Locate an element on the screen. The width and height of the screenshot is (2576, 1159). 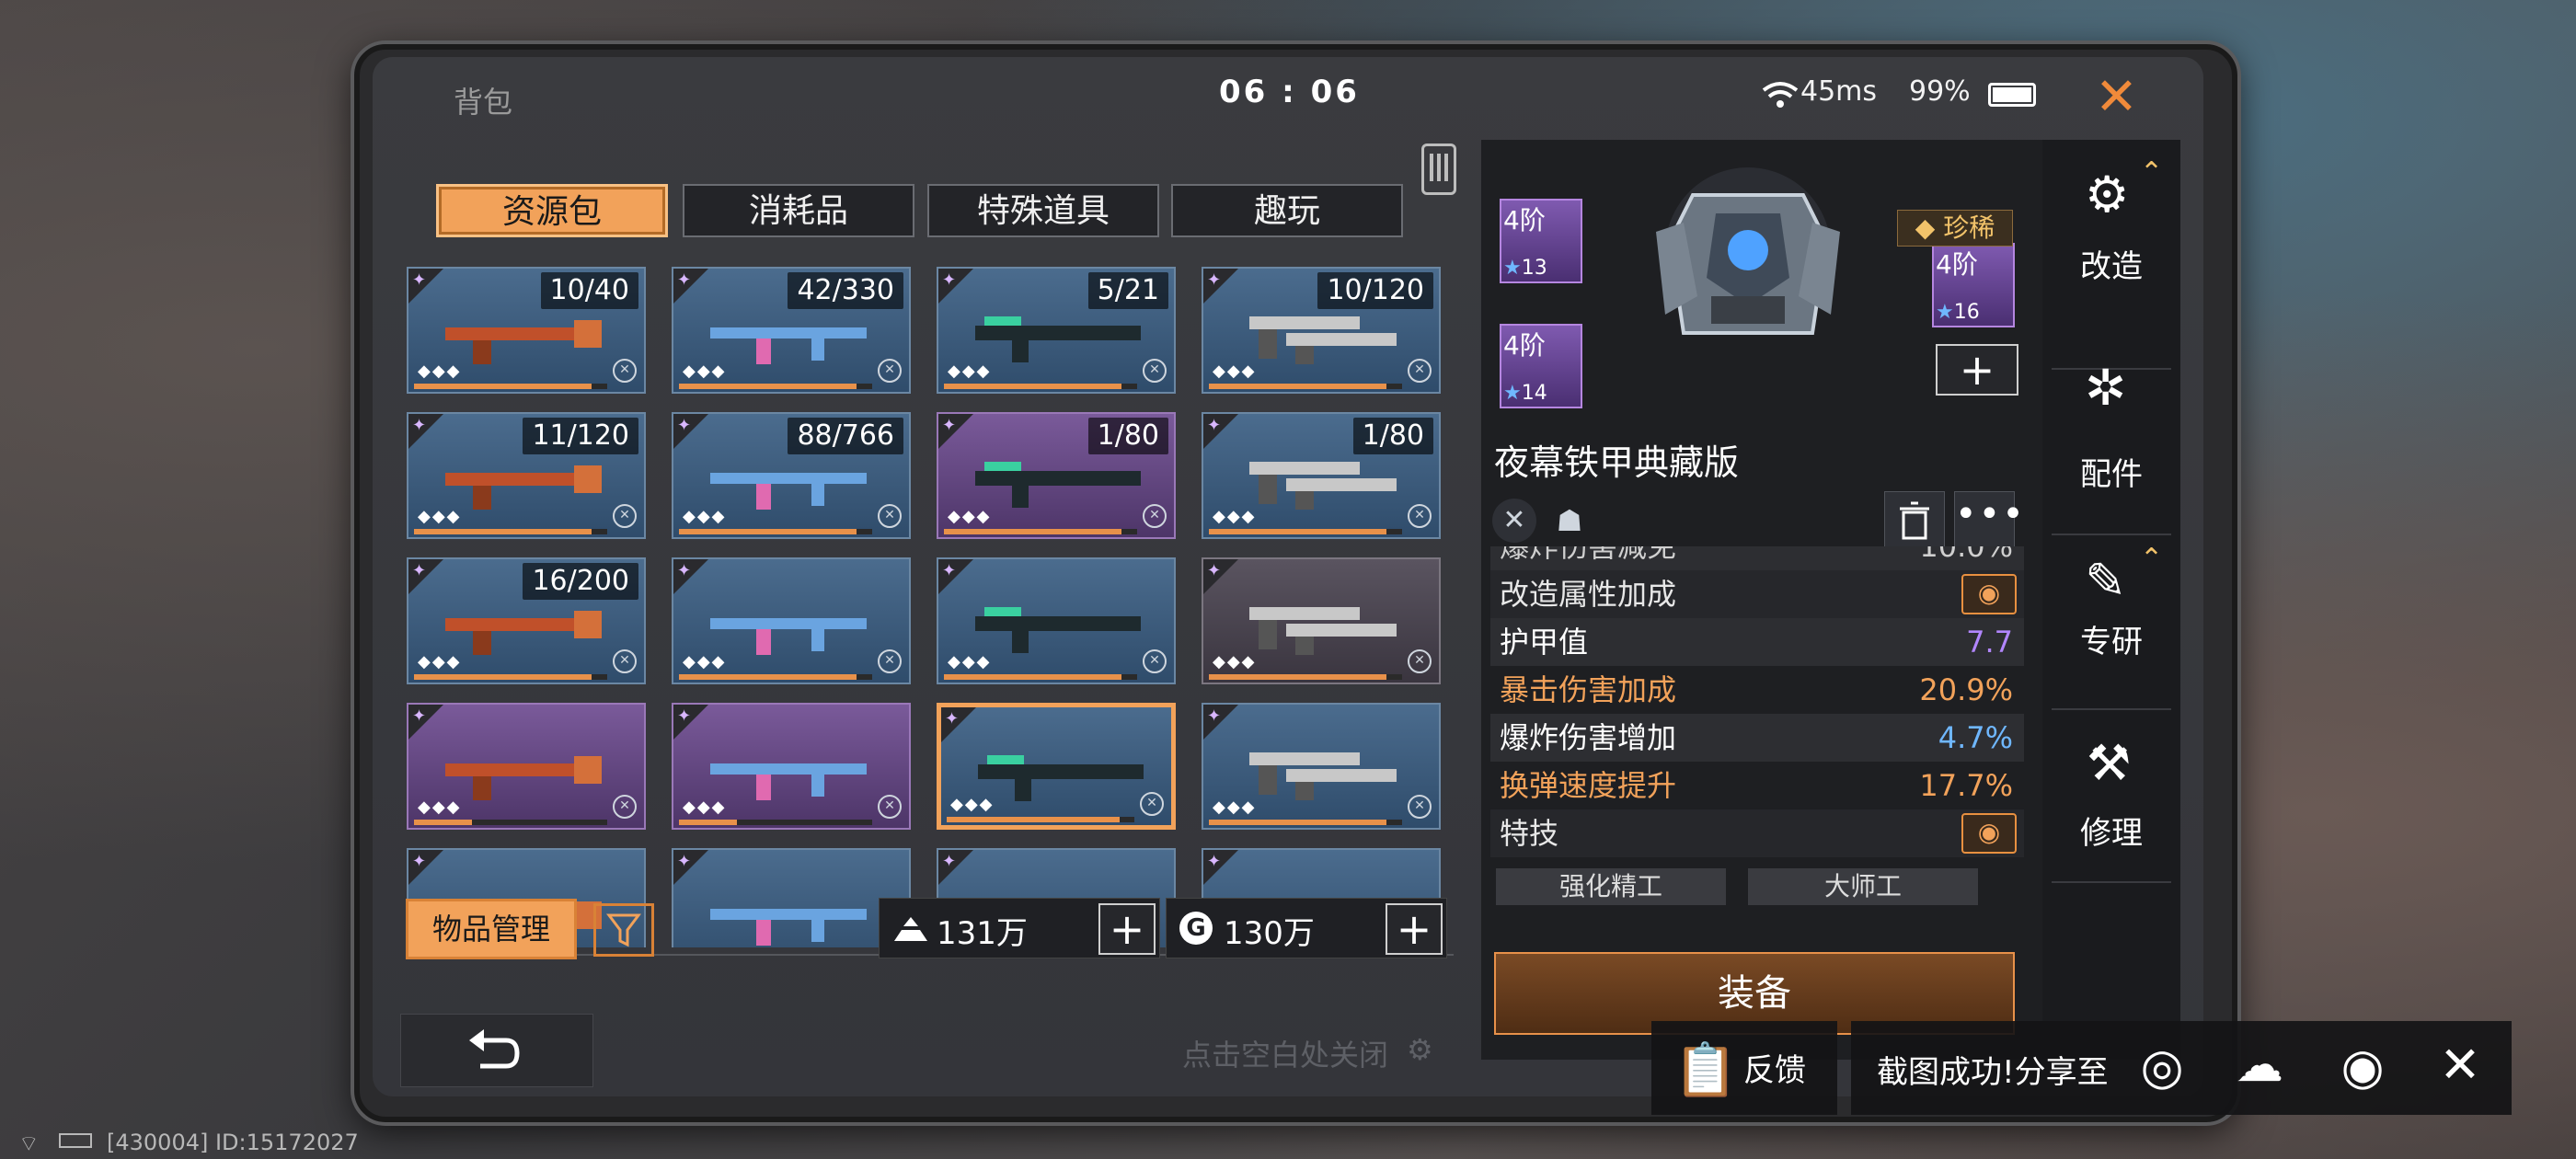
back-button is located at coordinates (496, 1050).